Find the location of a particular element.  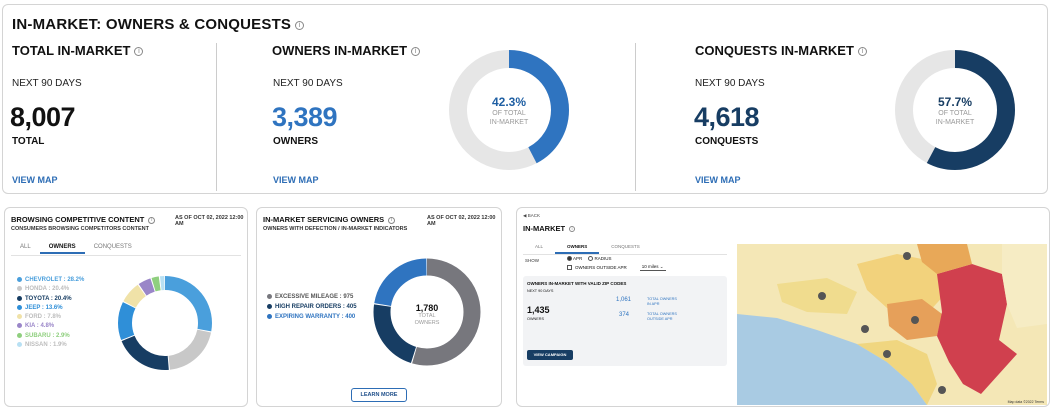

owners-label: OWNERS is located at coordinates (295, 141).